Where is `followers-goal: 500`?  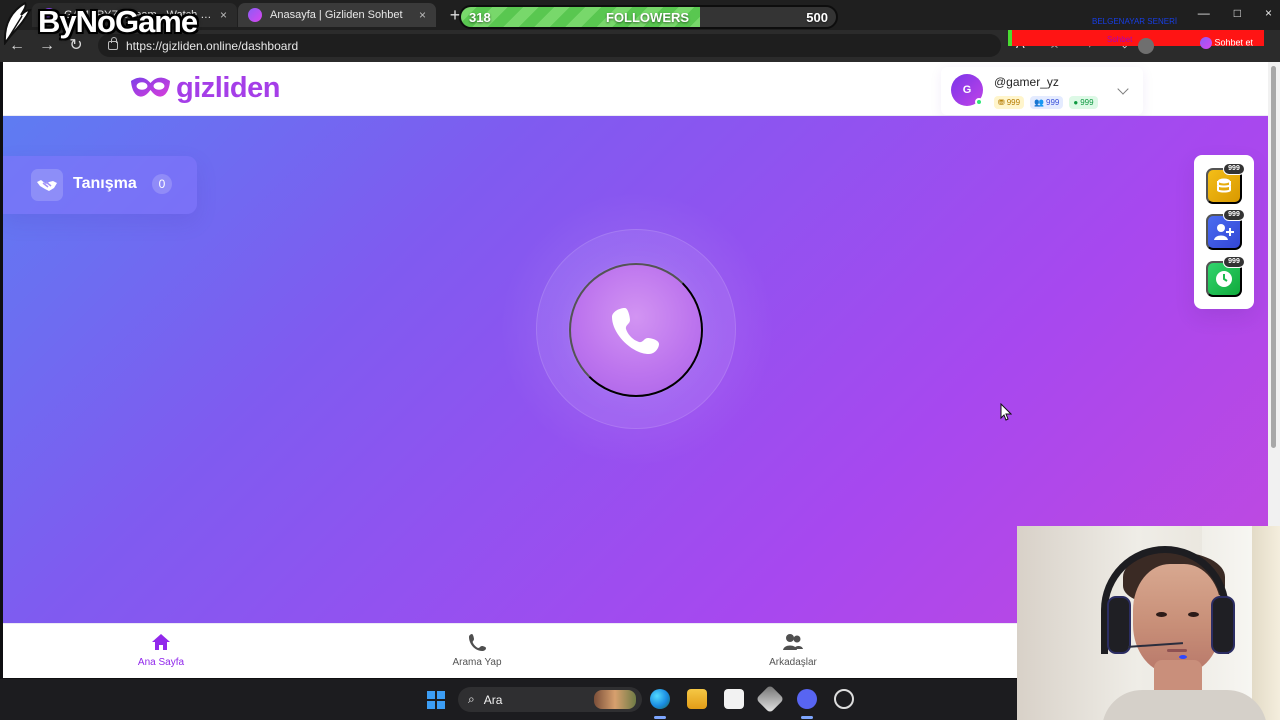 followers-goal: 500 is located at coordinates (817, 17).